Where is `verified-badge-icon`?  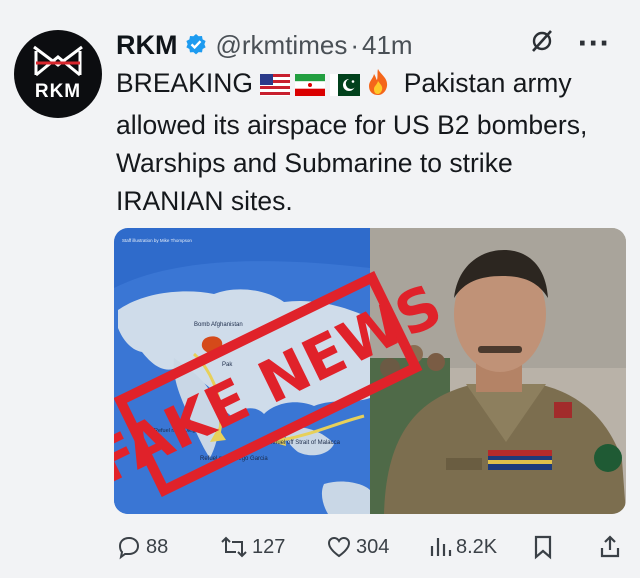
verified-badge-icon is located at coordinates (196, 45).